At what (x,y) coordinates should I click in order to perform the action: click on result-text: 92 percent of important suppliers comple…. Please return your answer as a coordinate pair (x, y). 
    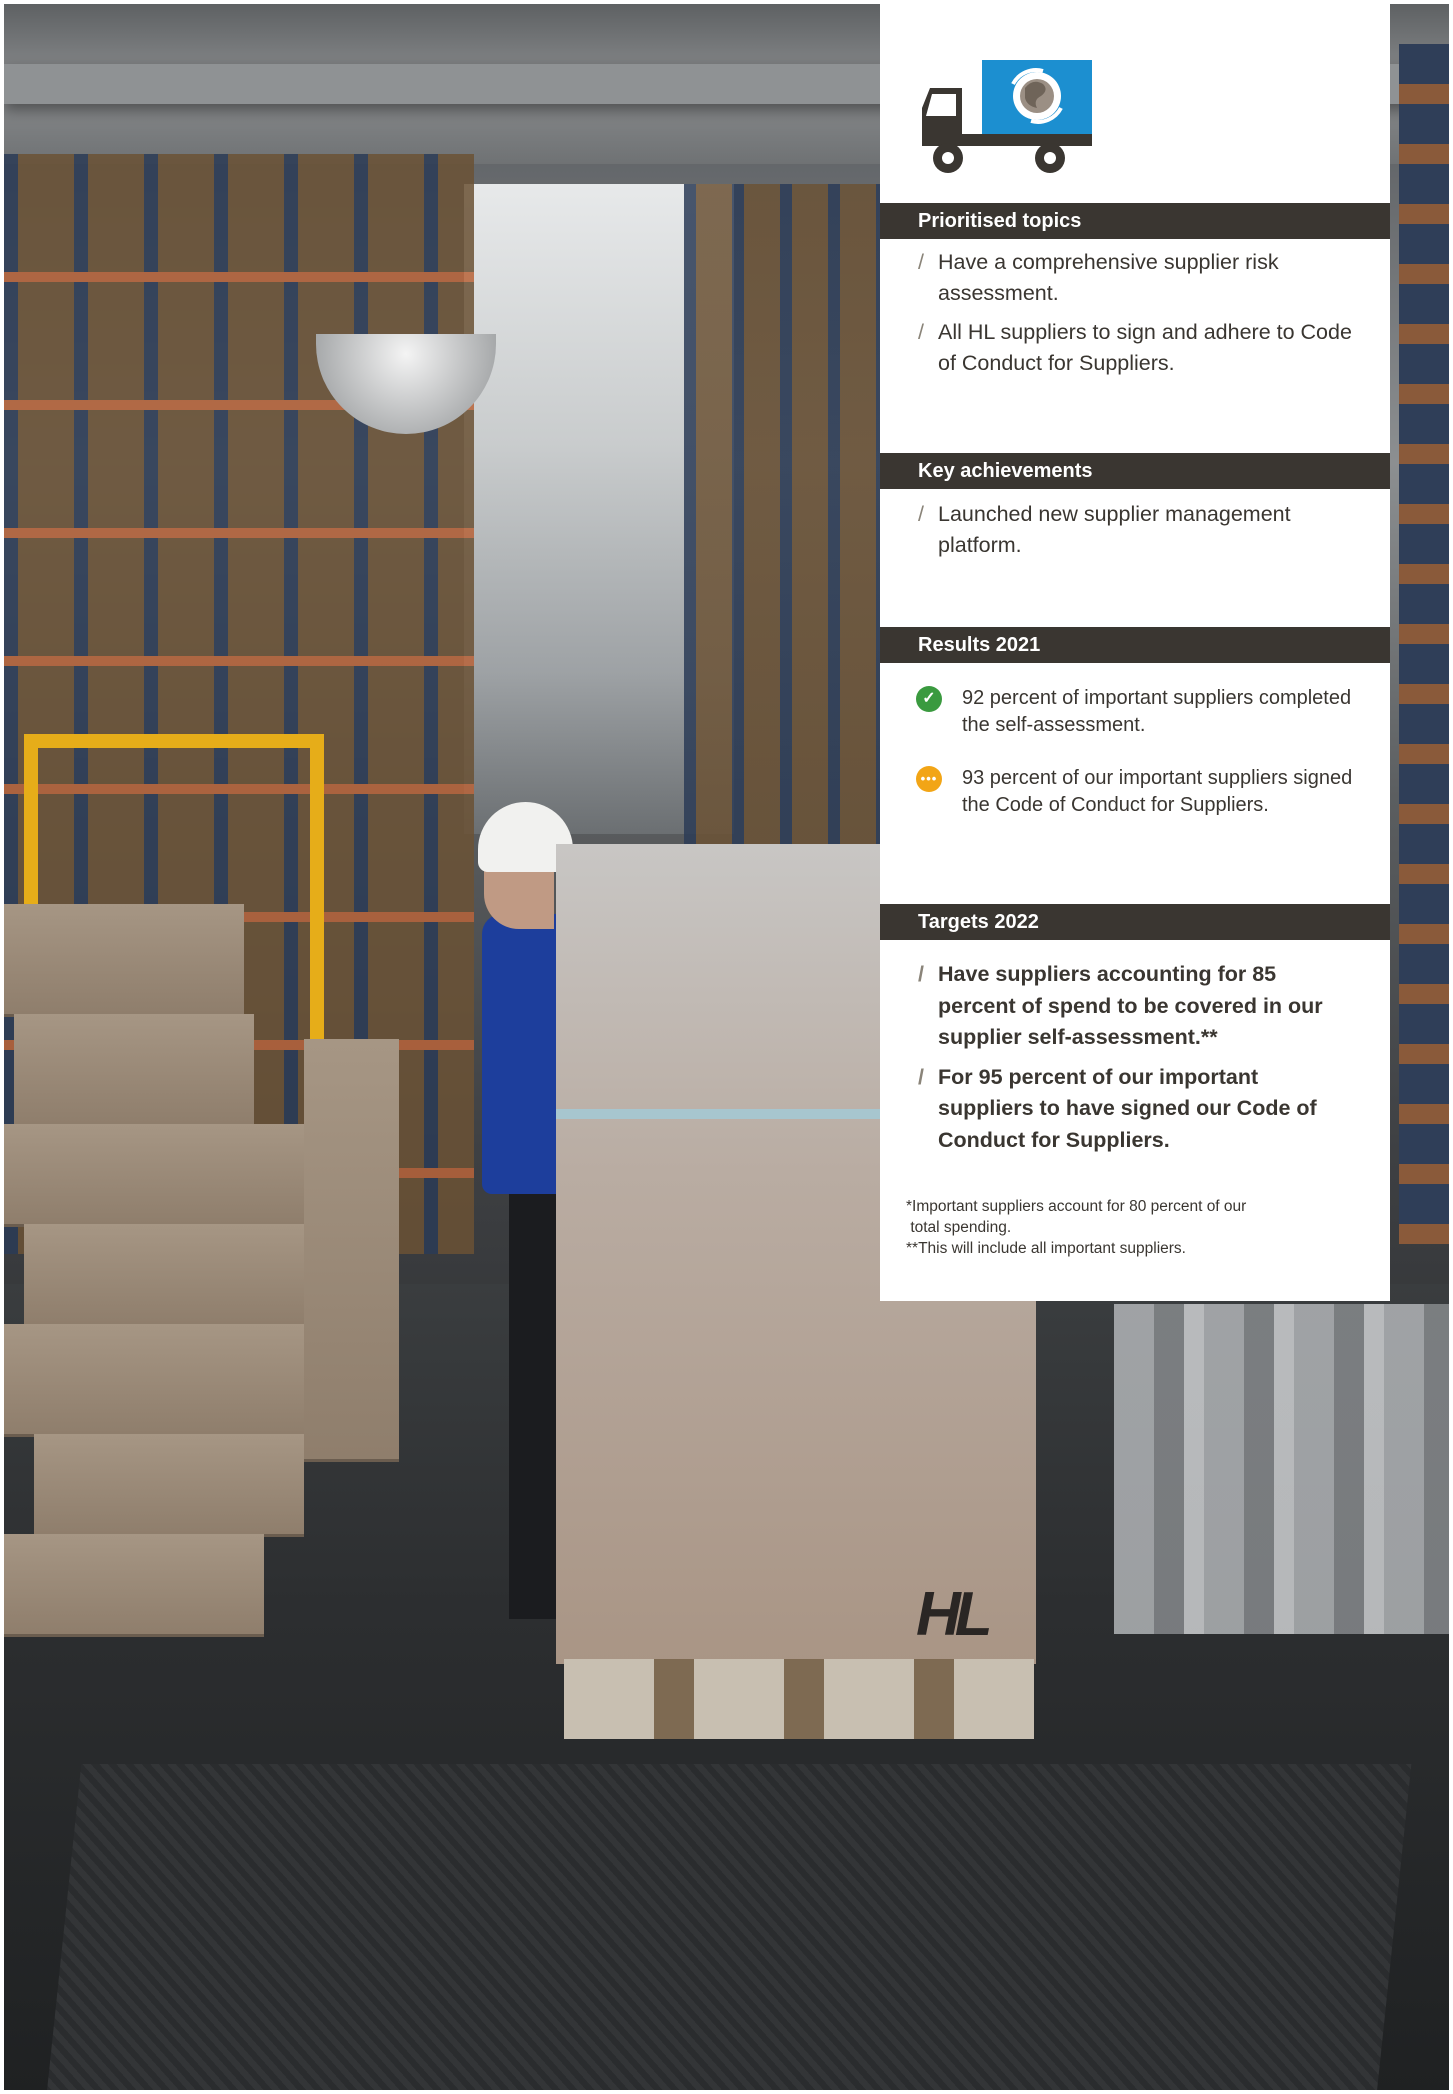
    Looking at the image, I should click on (1157, 711).